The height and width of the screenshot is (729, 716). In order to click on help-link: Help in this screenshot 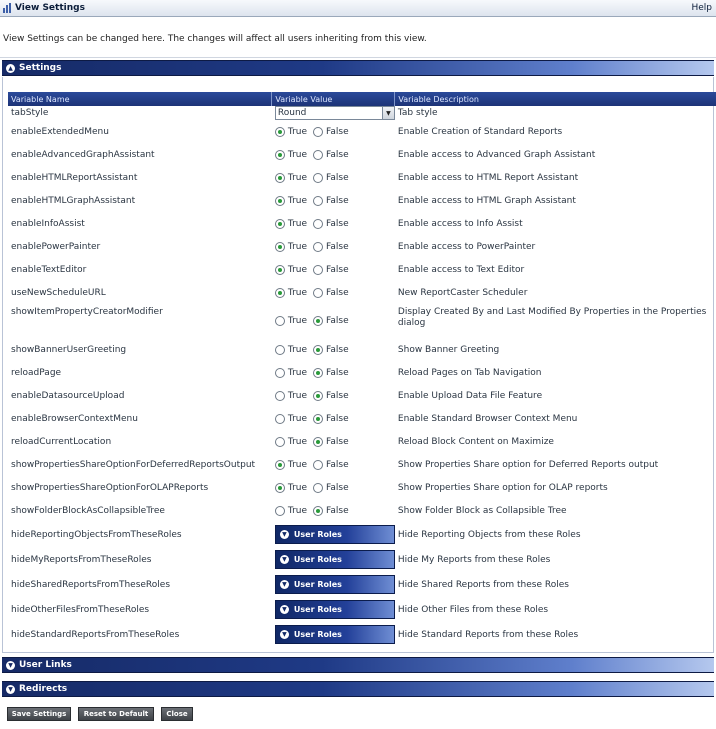, I will do `click(701, 8)`.